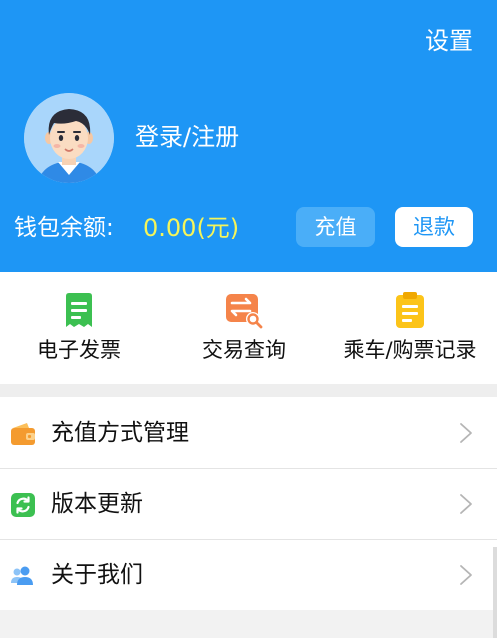 The width and height of the screenshot is (497, 638). What do you see at coordinates (449, 41) in the screenshot?
I see `settings-link: 设置` at bounding box center [449, 41].